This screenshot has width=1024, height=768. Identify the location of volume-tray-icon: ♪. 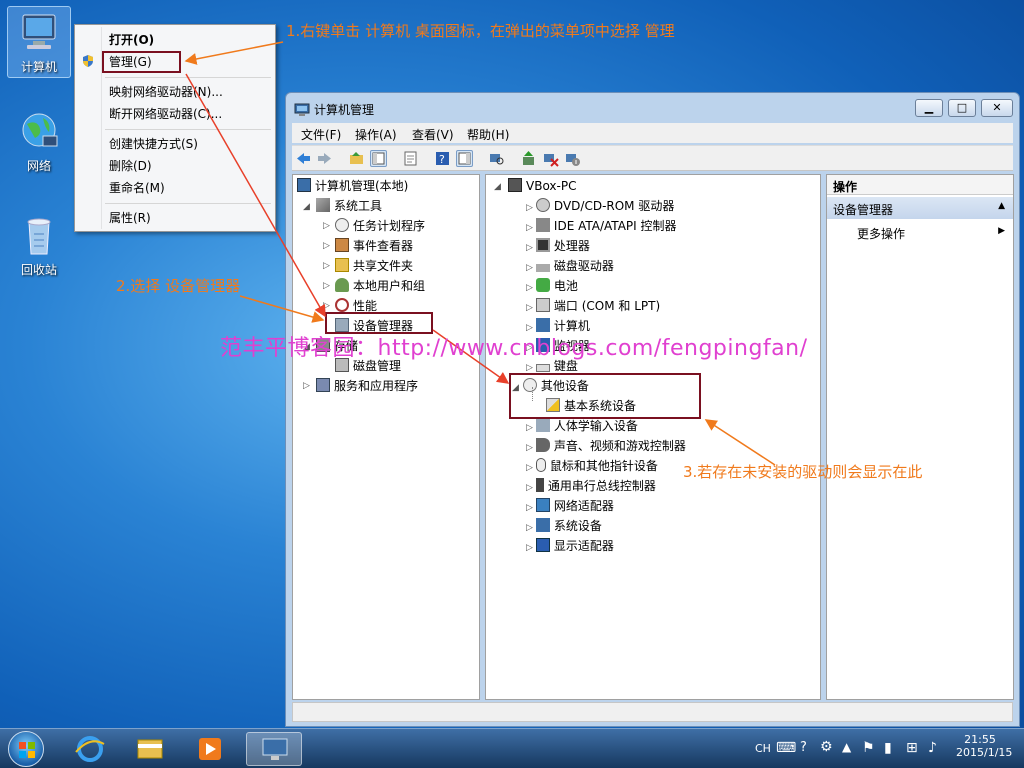
(932, 748).